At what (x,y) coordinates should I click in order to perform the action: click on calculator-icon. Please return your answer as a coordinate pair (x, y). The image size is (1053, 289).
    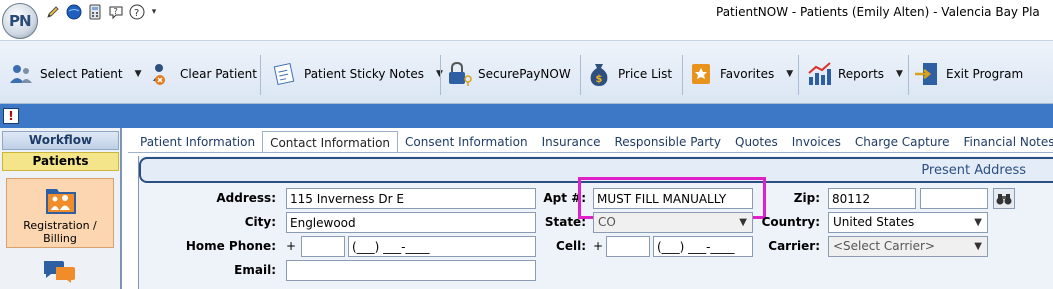
    Looking at the image, I should click on (95, 12).